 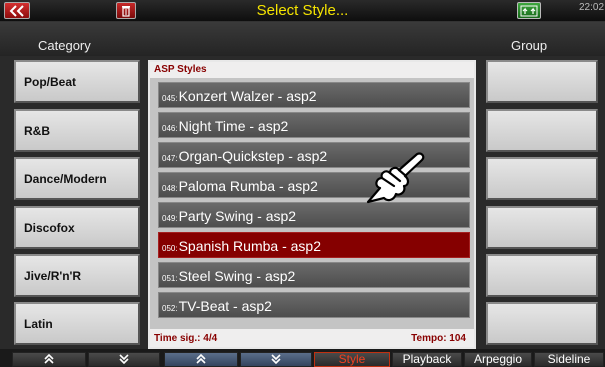 What do you see at coordinates (592, 7) in the screenshot?
I see `clock: 22:02` at bounding box center [592, 7].